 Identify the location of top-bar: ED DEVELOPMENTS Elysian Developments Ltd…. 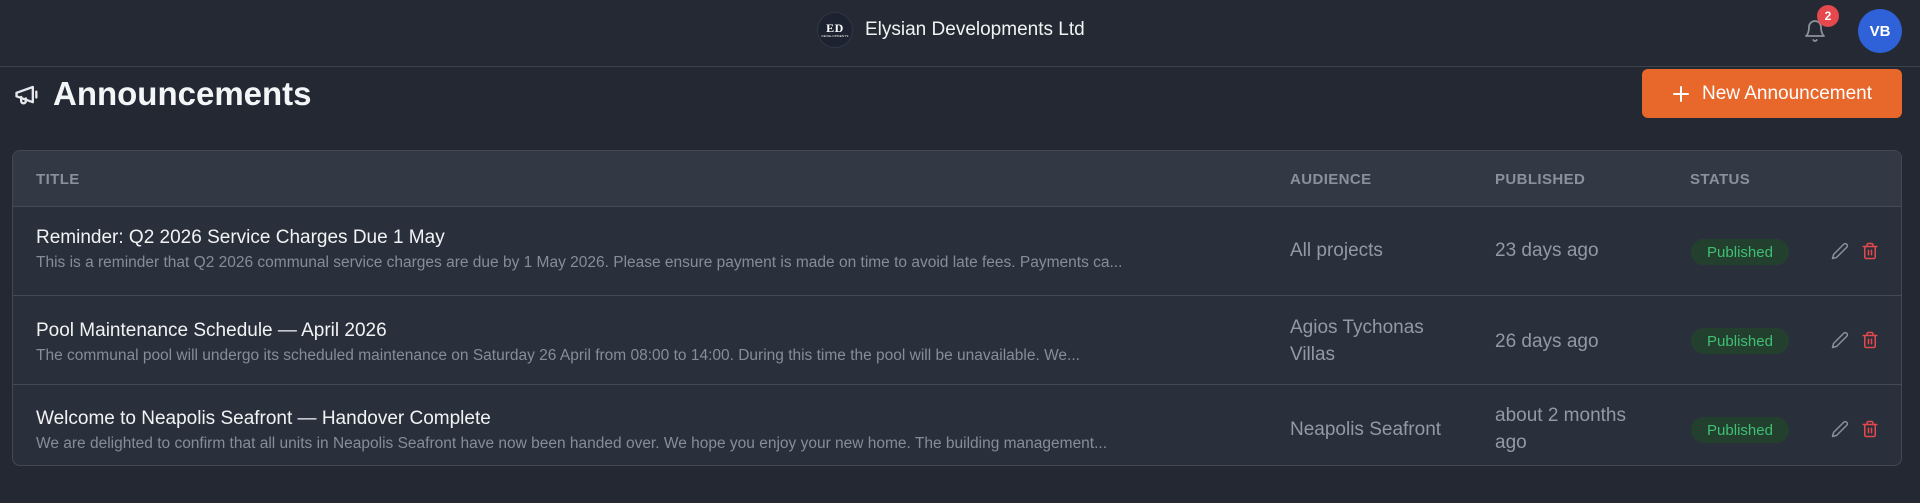
(960, 33).